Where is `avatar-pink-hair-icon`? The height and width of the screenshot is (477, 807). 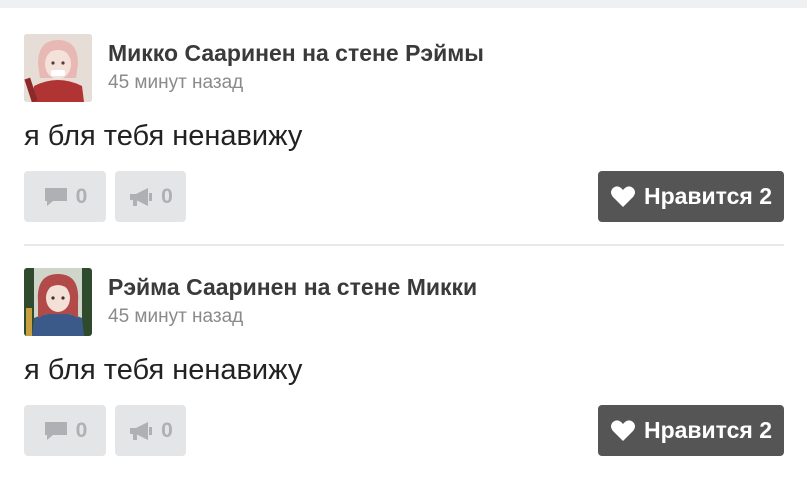
avatar-pink-hair-icon is located at coordinates (58, 68).